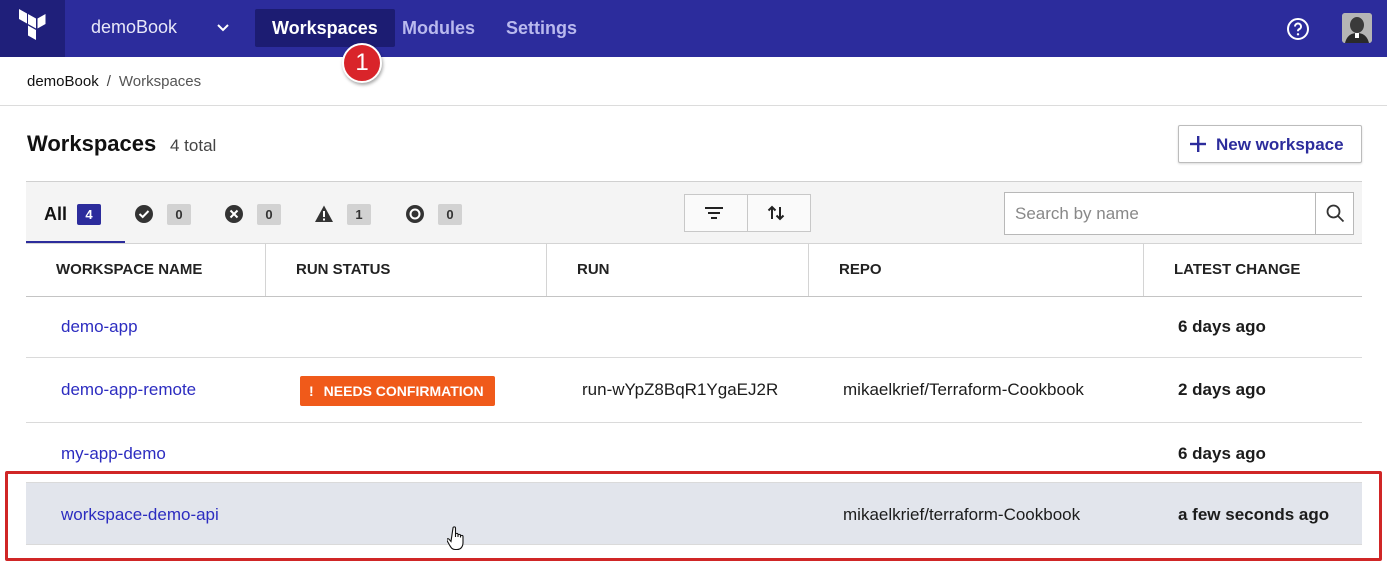 This screenshot has height=571, width=1387. Describe the element at coordinates (114, 81) in the screenshot. I see `breadcrumb: demoBook / Workspaces` at that location.